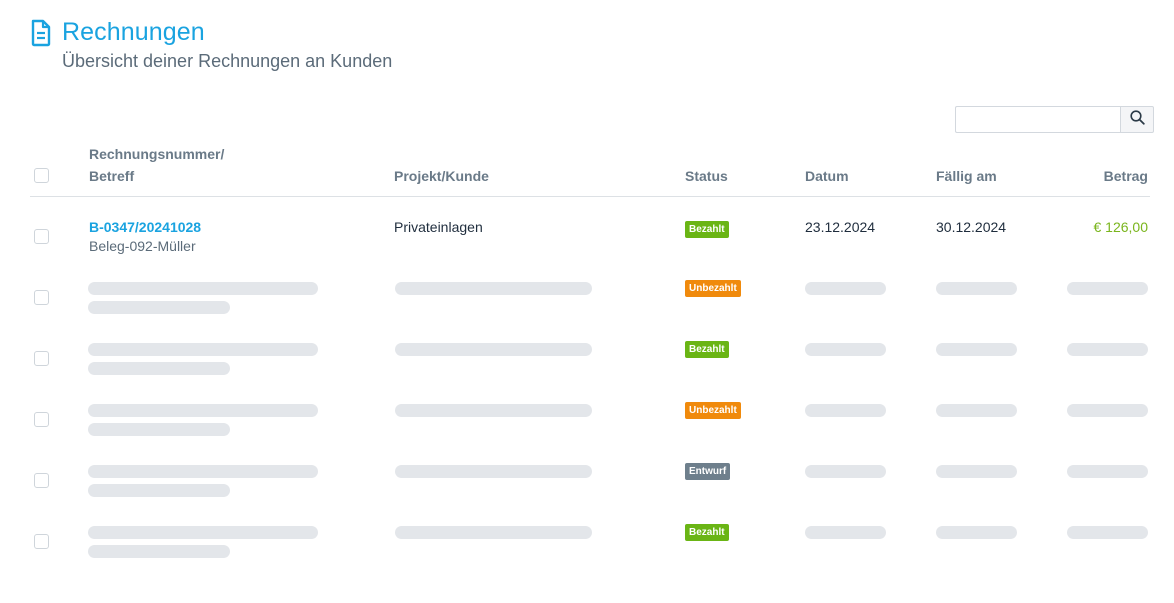  What do you see at coordinates (827, 176) in the screenshot?
I see `column-header-date: Datum` at bounding box center [827, 176].